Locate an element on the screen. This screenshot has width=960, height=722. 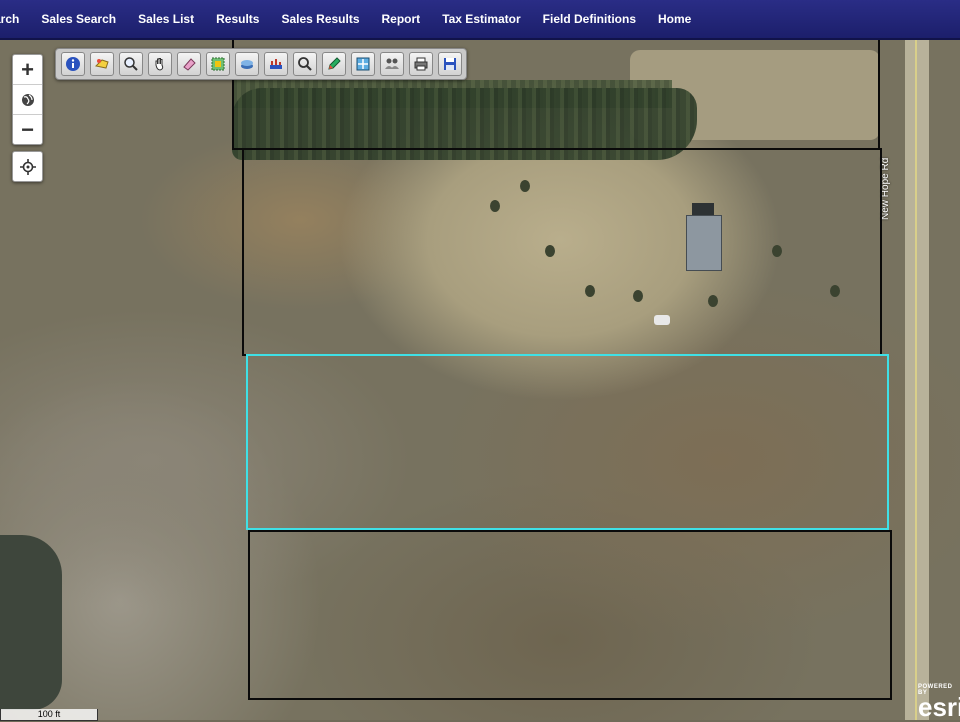
save-tool-button is located at coordinates (449, 64).